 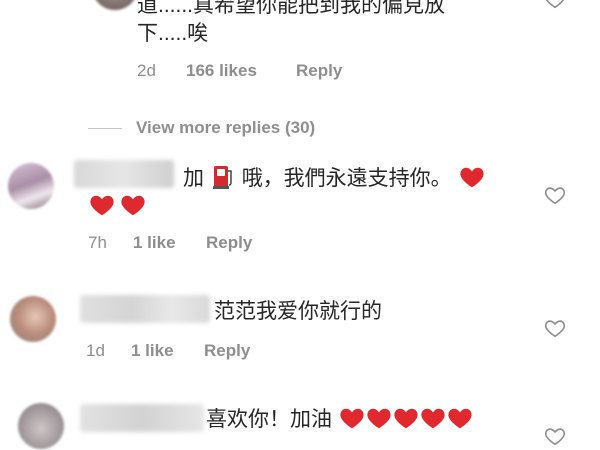 What do you see at coordinates (193, 178) in the screenshot?
I see `comment-1-text-pre: 加` at bounding box center [193, 178].